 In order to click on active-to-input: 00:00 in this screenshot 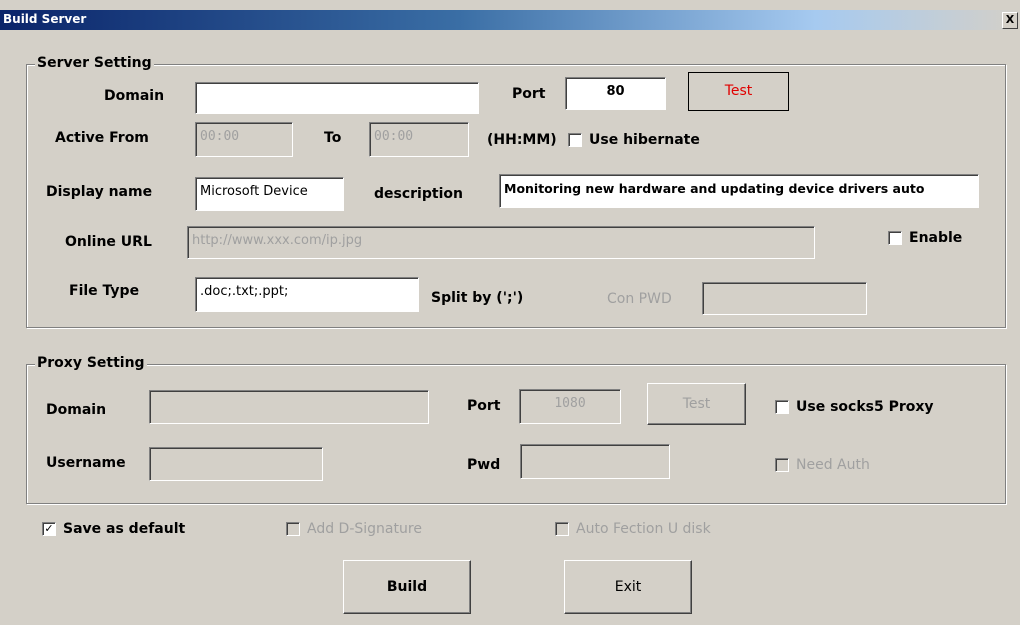, I will do `click(419, 139)`.